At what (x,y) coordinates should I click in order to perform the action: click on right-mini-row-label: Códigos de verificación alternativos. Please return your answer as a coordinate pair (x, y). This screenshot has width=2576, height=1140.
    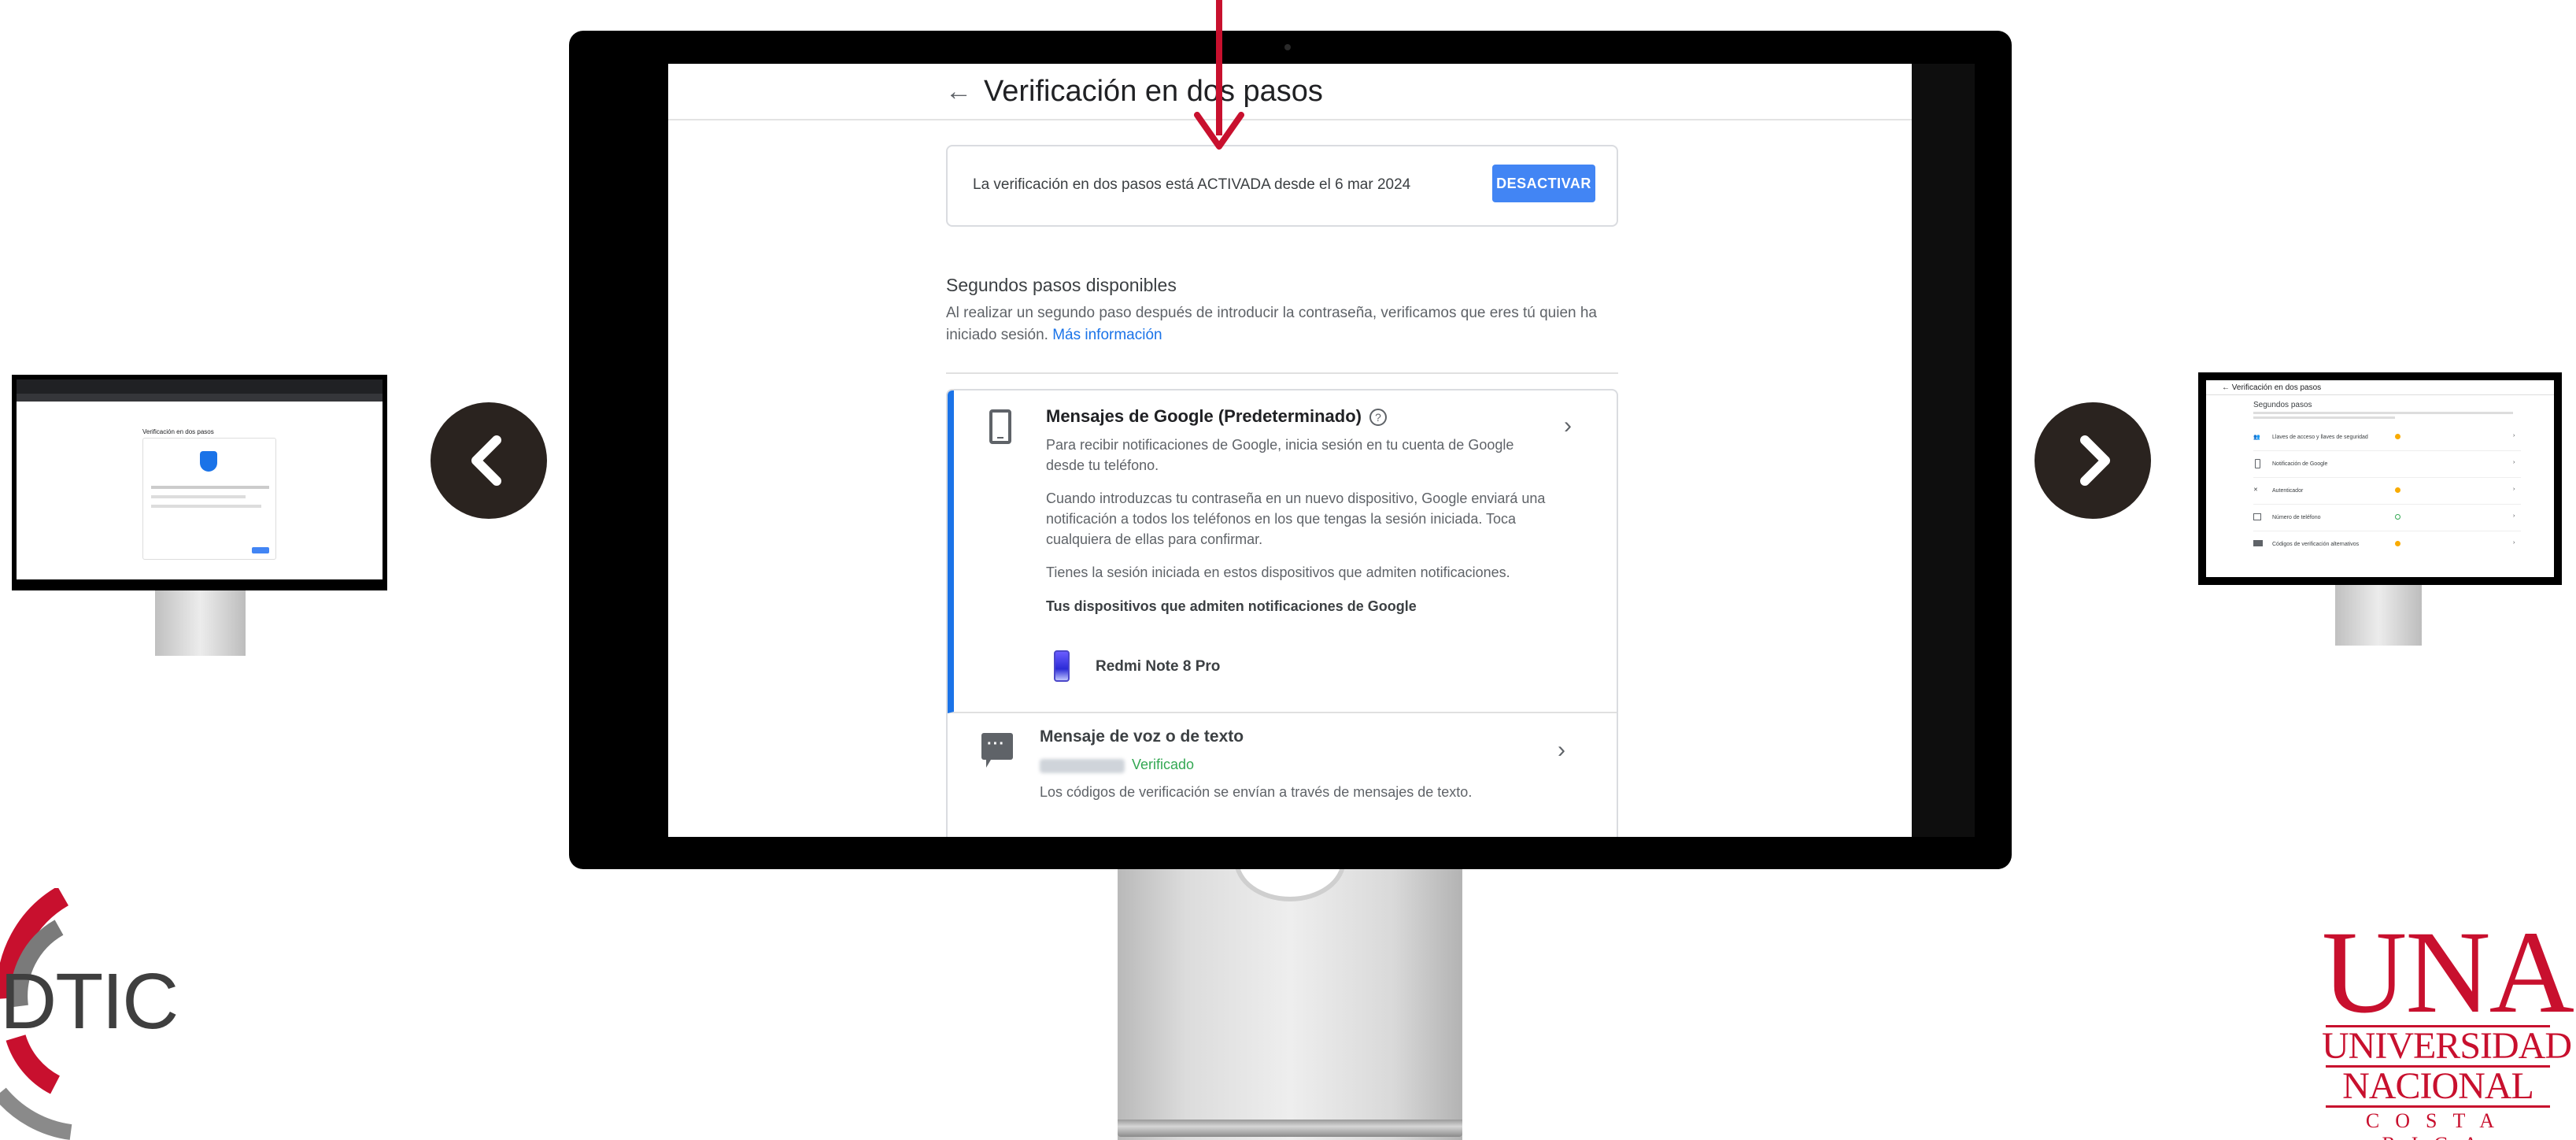
    Looking at the image, I should click on (2316, 544).